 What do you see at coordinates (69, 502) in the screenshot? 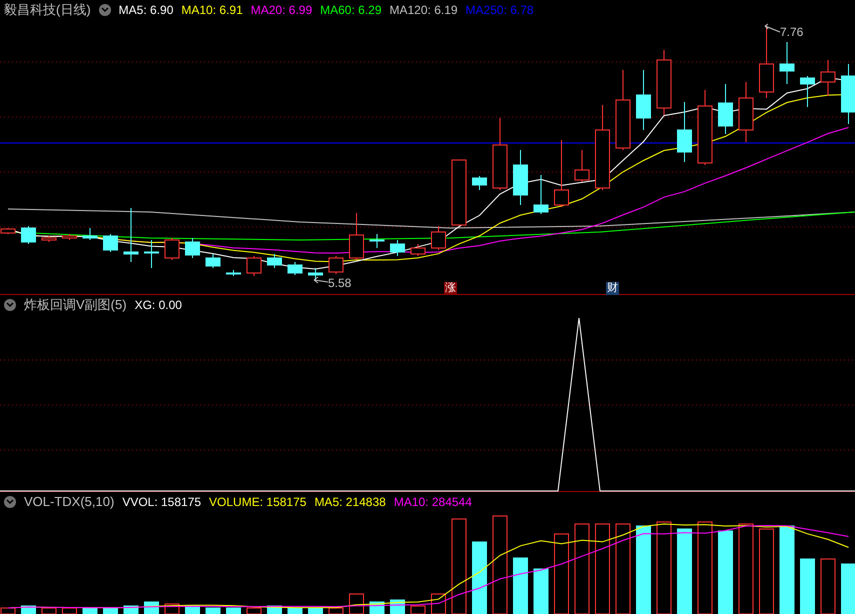
I see `panel-title: VOL-TDX(5,10)` at bounding box center [69, 502].